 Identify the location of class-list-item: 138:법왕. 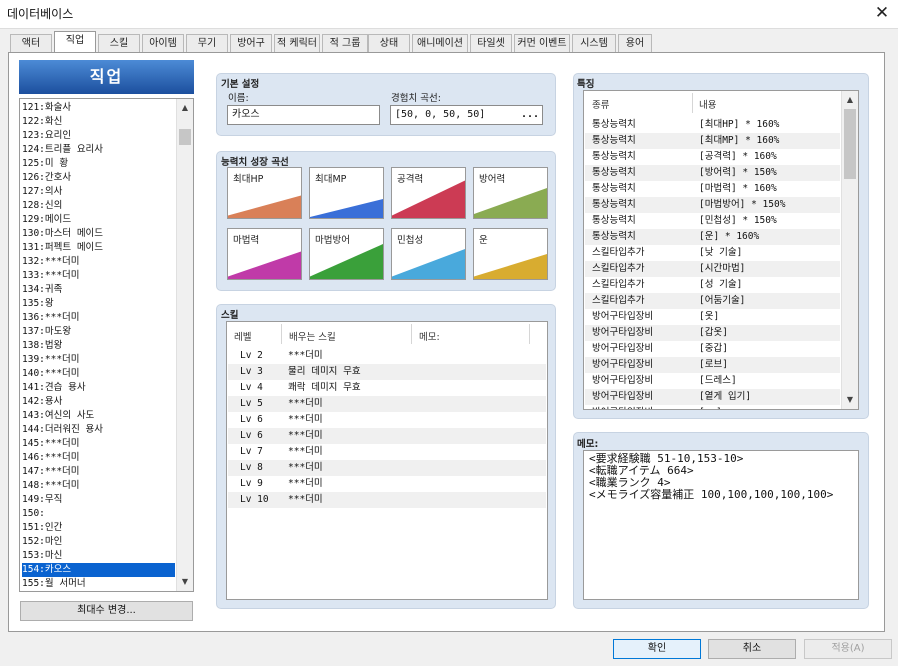
(98, 346).